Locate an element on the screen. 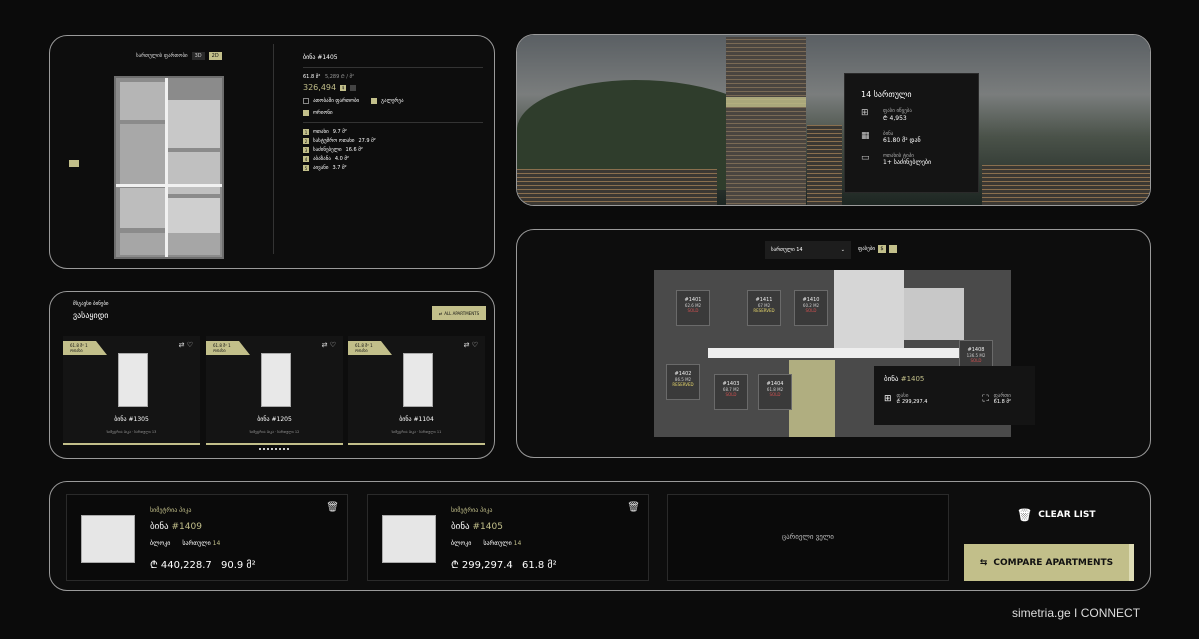 The height and width of the screenshot is (639, 1199). room-row: 4 აბაზანა 4.0 მ² is located at coordinates (393, 159).